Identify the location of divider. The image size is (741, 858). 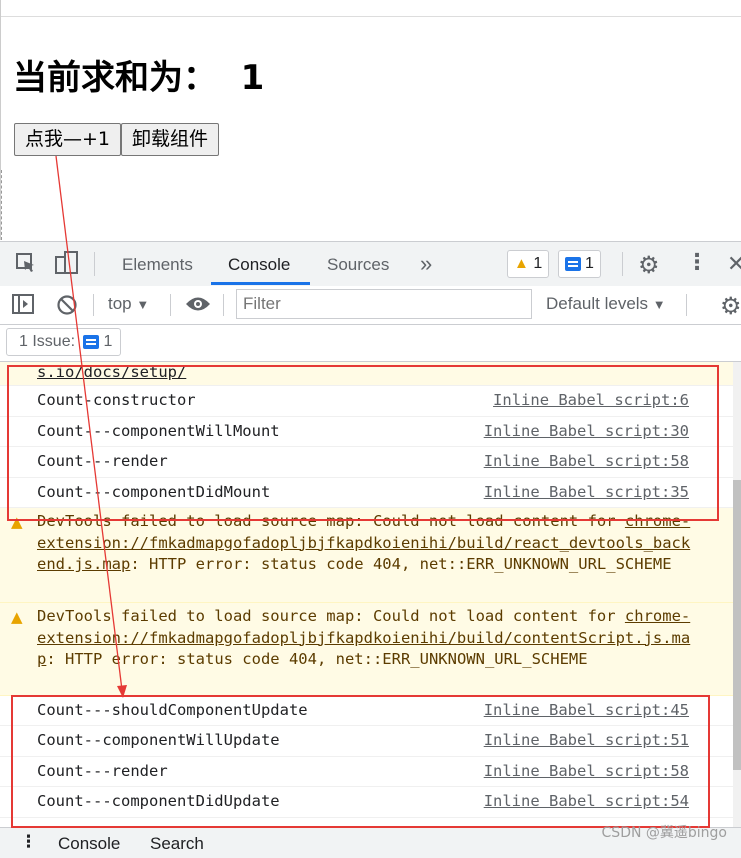
(1, 205).